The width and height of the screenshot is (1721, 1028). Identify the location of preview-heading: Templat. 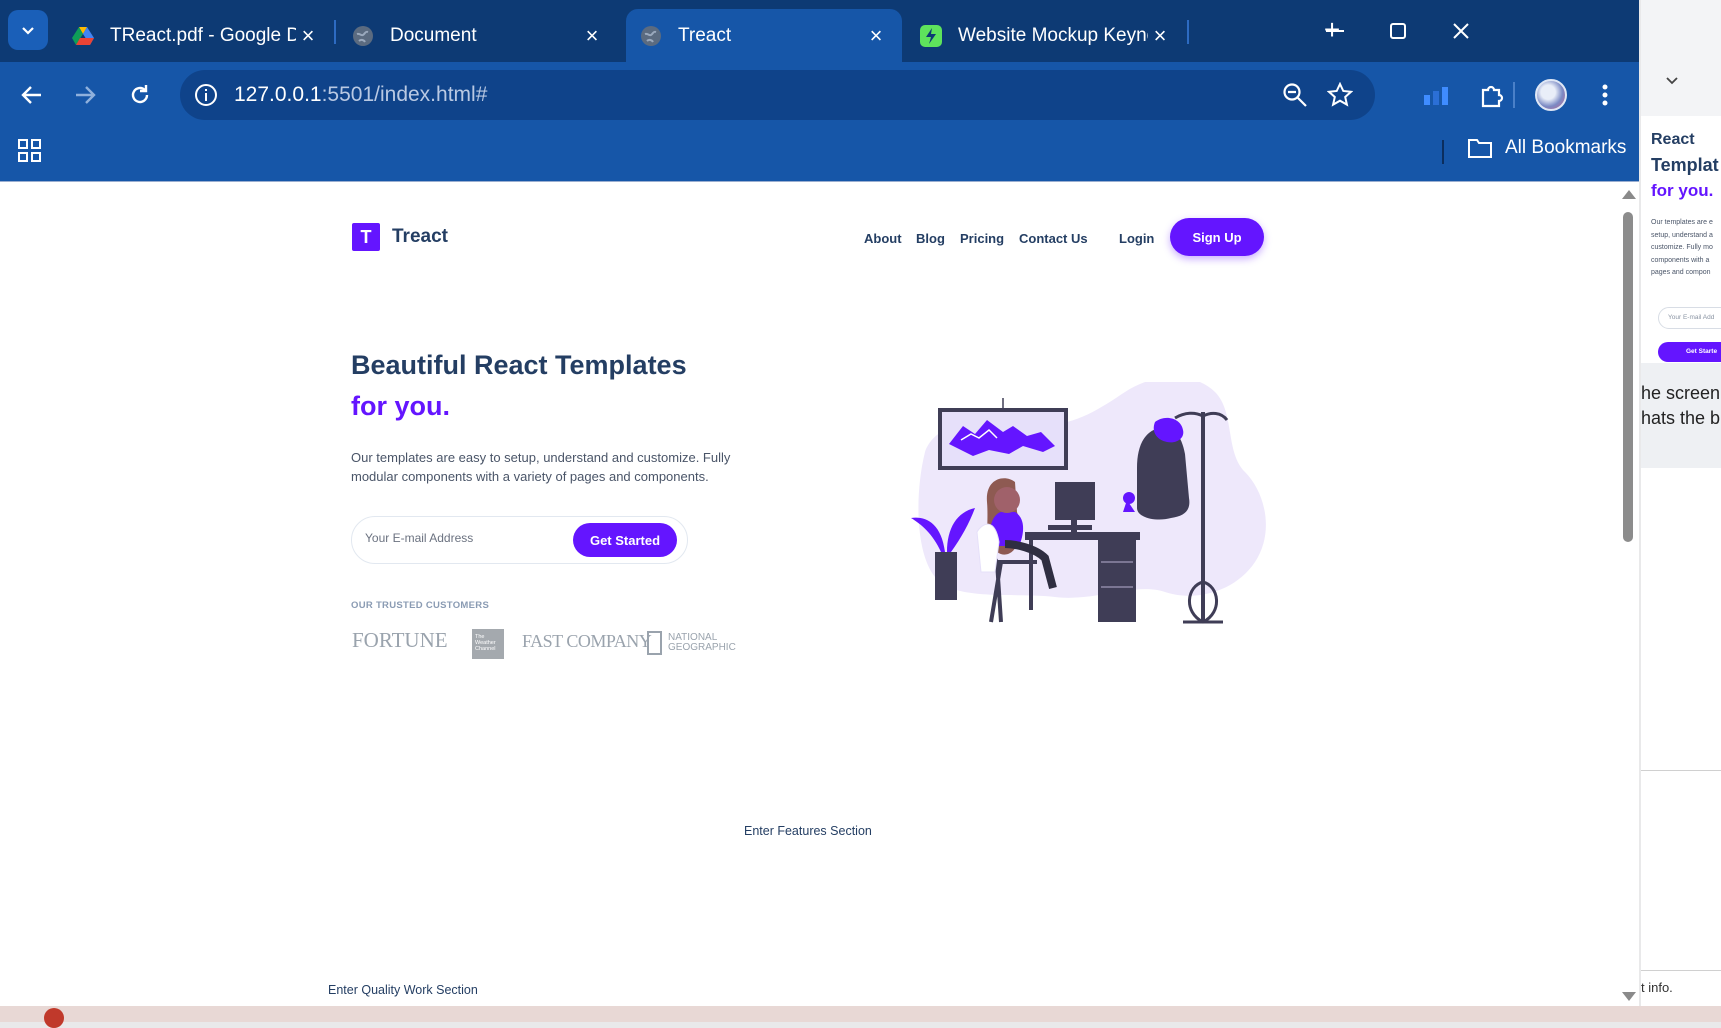
(1685, 165).